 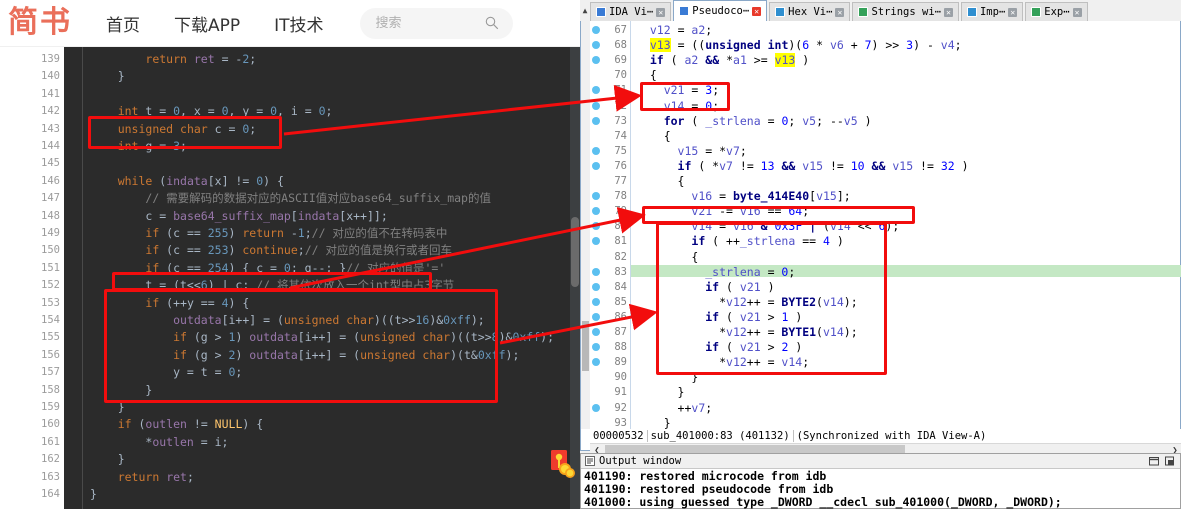 What do you see at coordinates (318, 198) in the screenshot?
I see `code-line-147: // 需要解码的数据对应的ASCII值对应base64_suffix_map的值` at bounding box center [318, 198].